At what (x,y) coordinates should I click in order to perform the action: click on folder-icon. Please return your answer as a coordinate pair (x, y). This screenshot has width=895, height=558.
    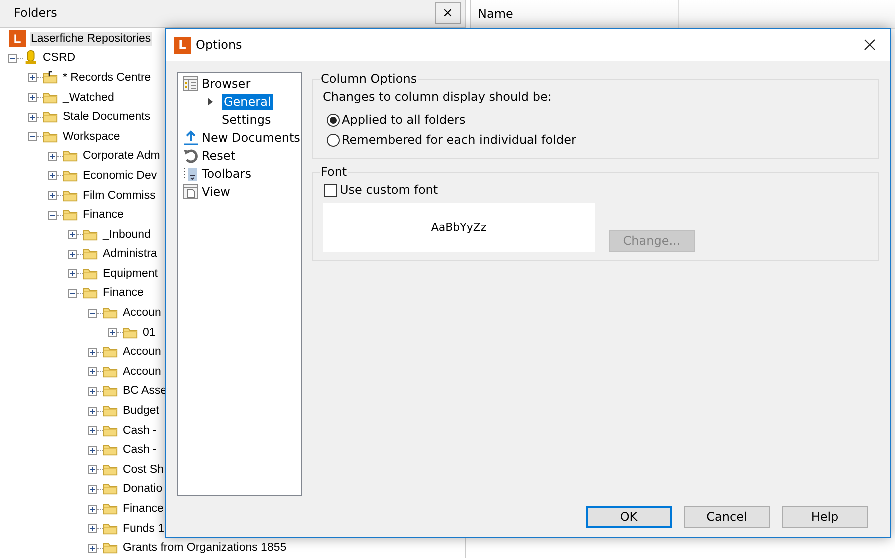
    Looking at the image, I should click on (51, 78).